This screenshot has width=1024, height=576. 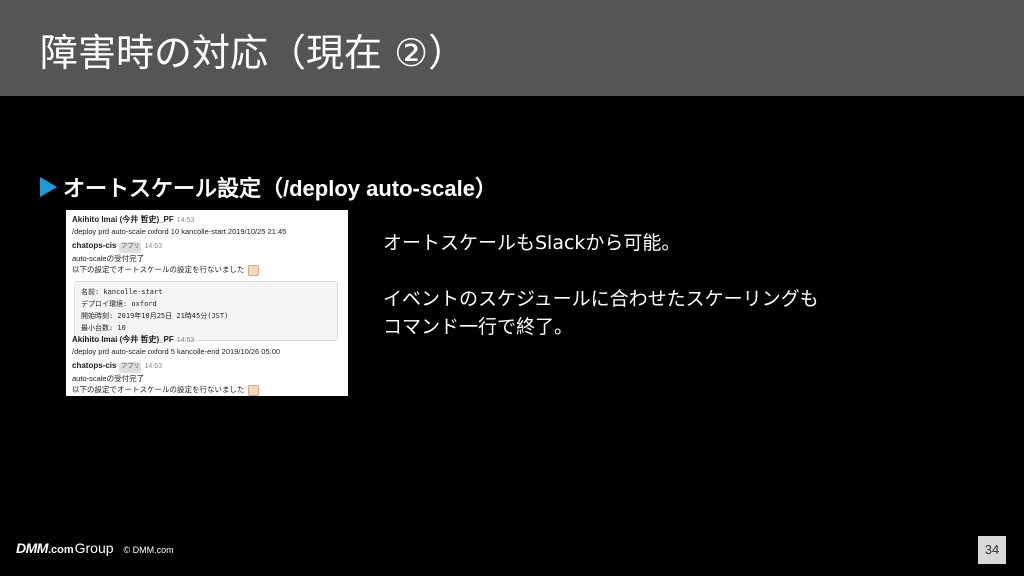 What do you see at coordinates (253, 53) in the screenshot?
I see `slide-title: 障害時の対応（現在 ②）` at bounding box center [253, 53].